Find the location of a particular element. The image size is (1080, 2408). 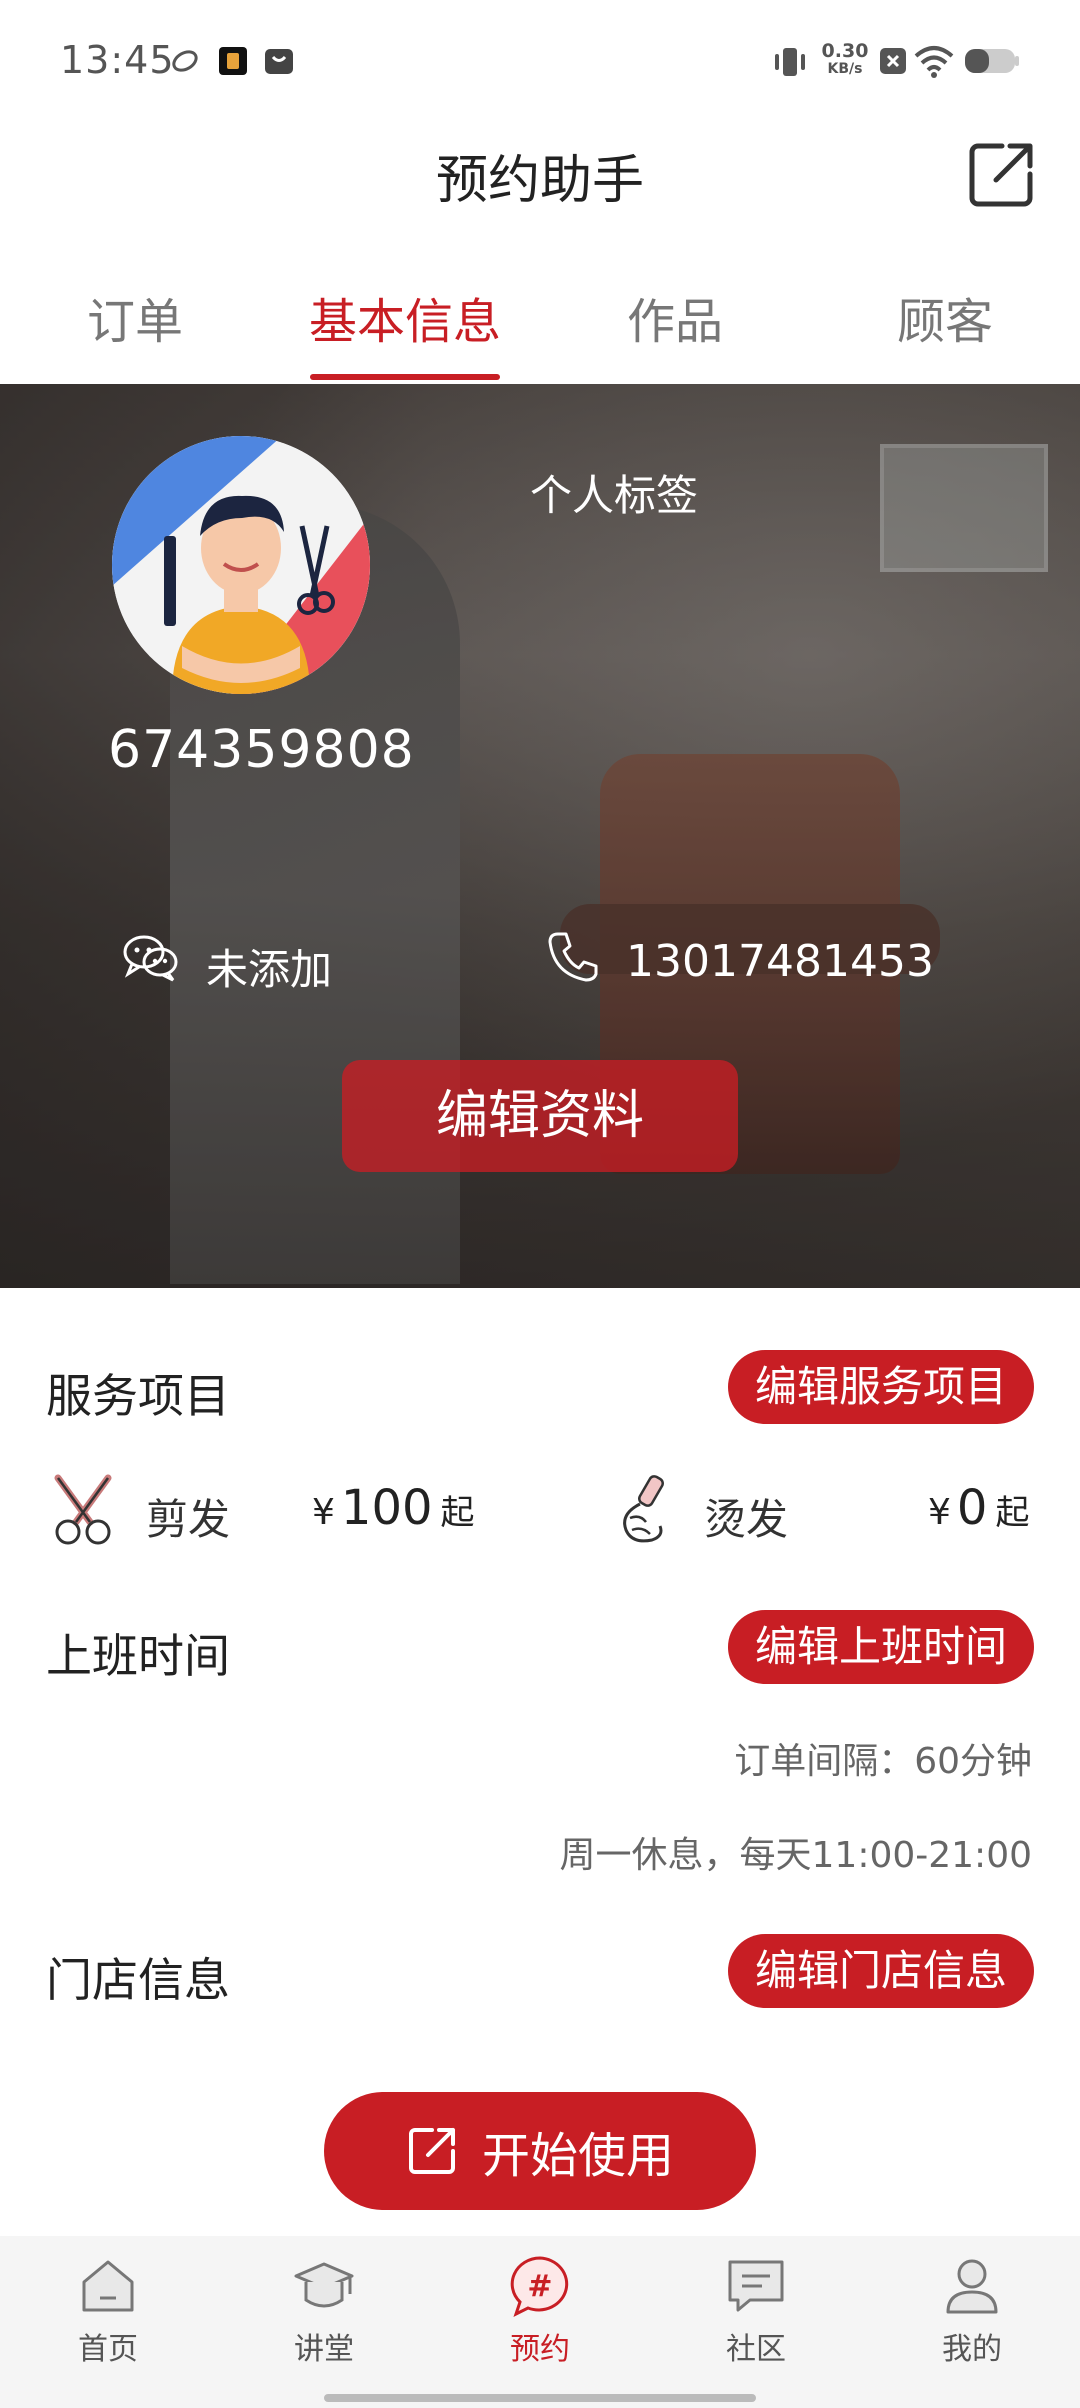

tab-orders: 订单 is located at coordinates (135, 317).